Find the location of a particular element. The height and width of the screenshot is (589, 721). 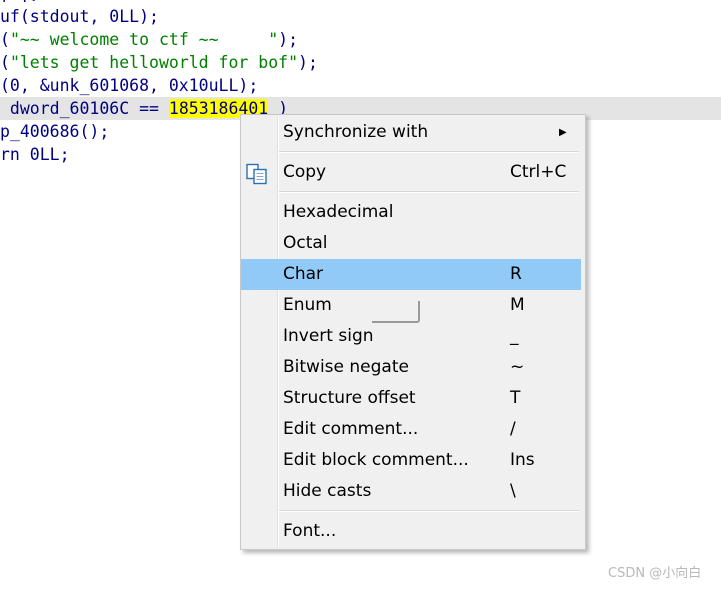

menu-item-invert-sign: Invert sign _ is located at coordinates (411, 336).